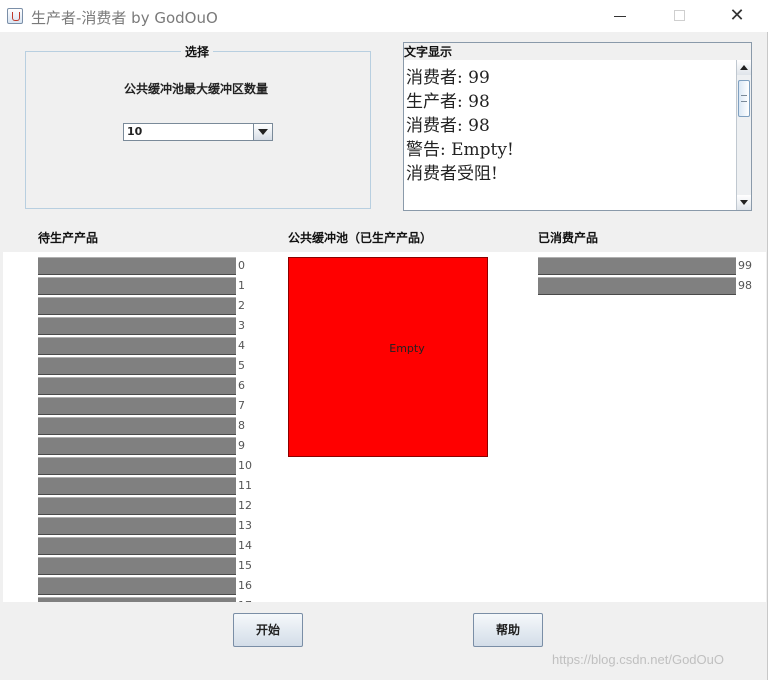 This screenshot has width=770, height=680. I want to click on java-app-icon, so click(15, 16).